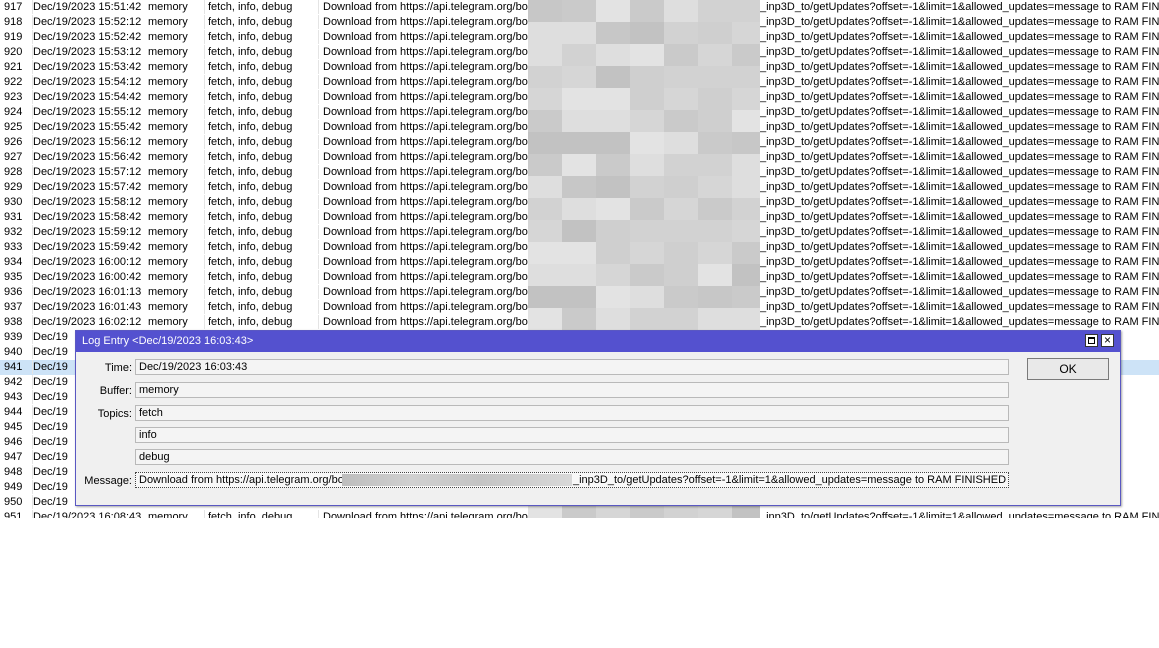  What do you see at coordinates (13, 292) in the screenshot?
I see `row-number: 936` at bounding box center [13, 292].